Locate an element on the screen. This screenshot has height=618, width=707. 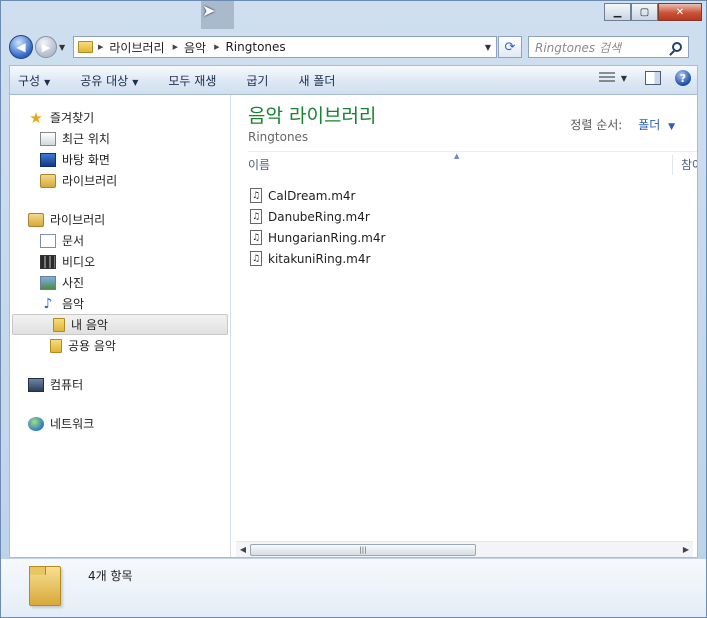
refresh-button: ⟳ is located at coordinates (510, 47).